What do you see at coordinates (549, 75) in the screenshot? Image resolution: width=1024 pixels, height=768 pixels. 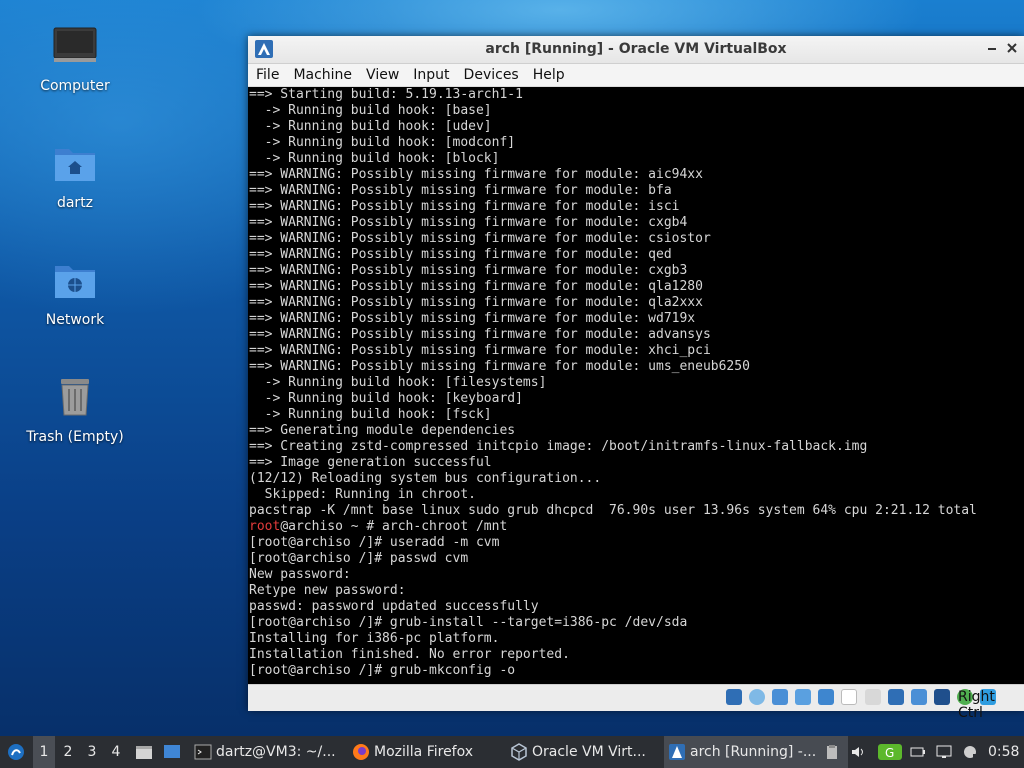 I see `menu-help: Help` at bounding box center [549, 75].